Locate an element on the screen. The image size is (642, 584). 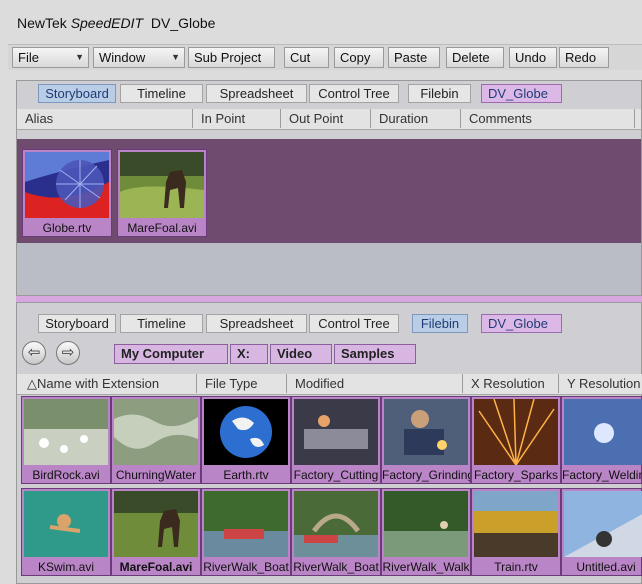
file-item: BirdRock.avi is located at coordinates (66, 440).